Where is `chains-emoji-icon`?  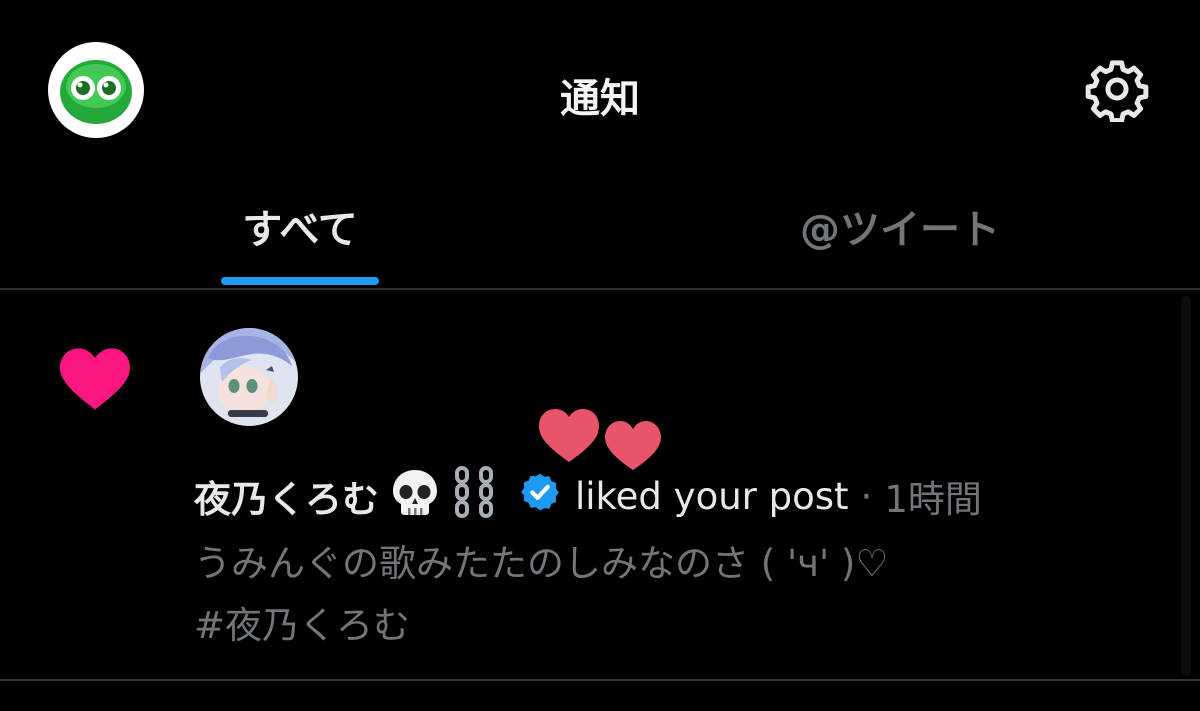 chains-emoji-icon is located at coordinates (476, 496).